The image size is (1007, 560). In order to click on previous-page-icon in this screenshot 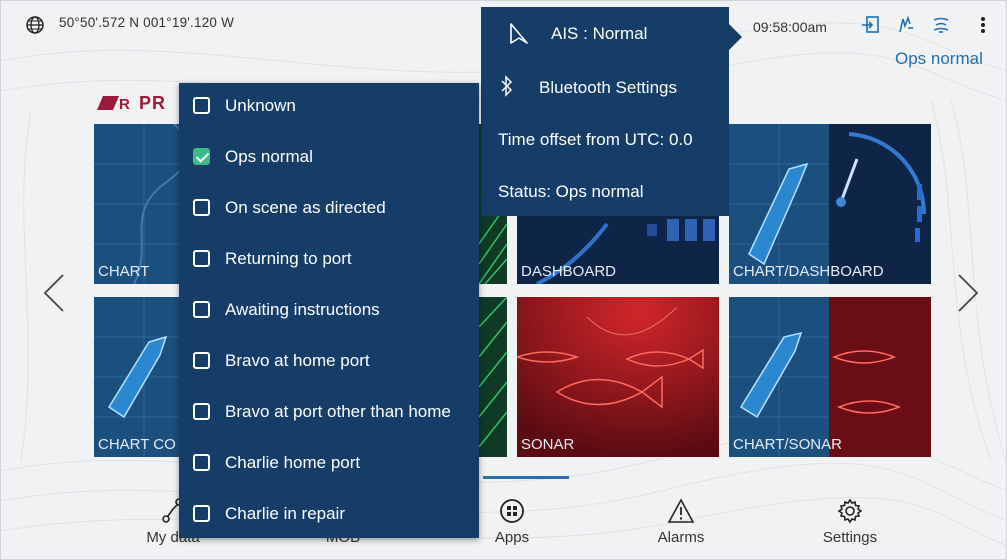, I will do `click(54, 293)`.